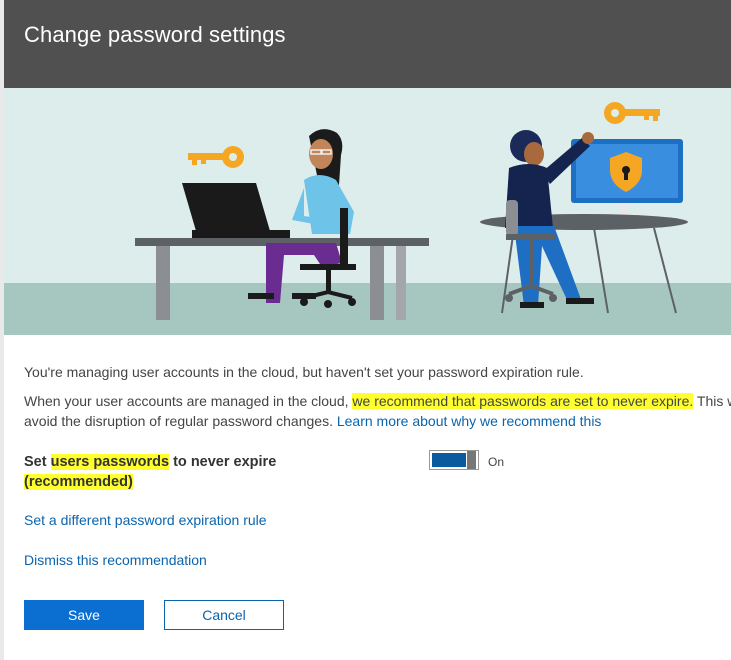 Image resolution: width=731 pixels, height=660 pixels. I want to click on setting-label-highlight: users passwords, so click(110, 462).